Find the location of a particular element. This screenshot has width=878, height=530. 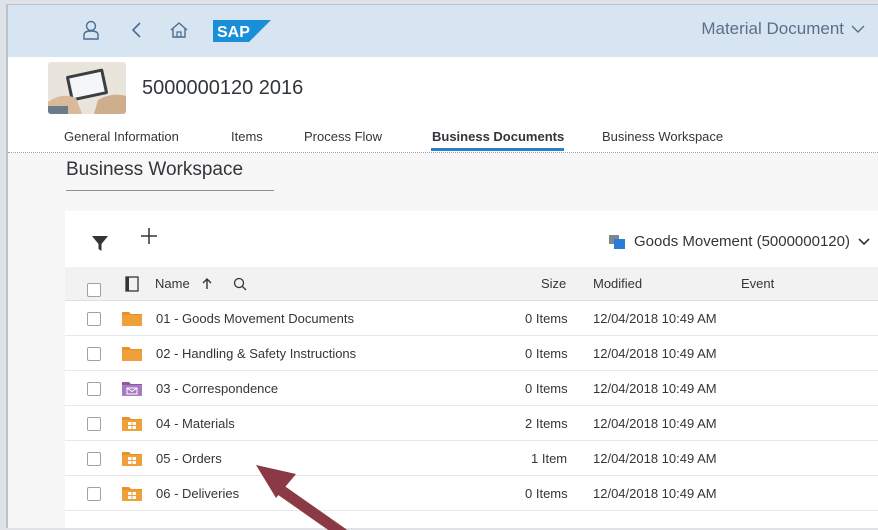

add-icon is located at coordinates (149, 238).